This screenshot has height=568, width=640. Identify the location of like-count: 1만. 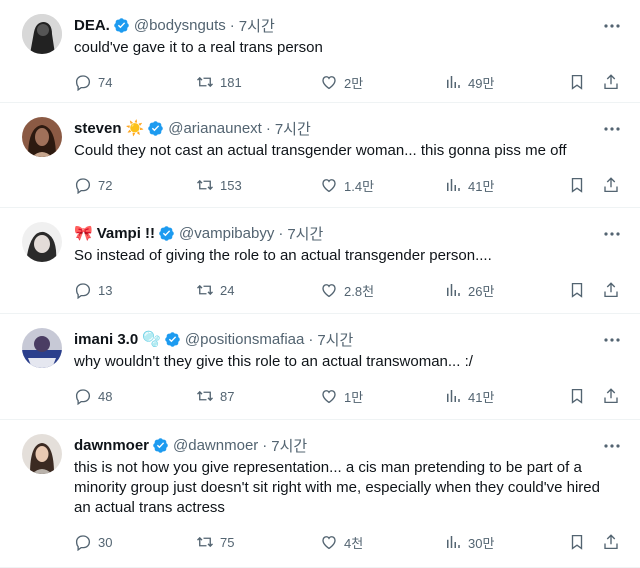
(354, 397).